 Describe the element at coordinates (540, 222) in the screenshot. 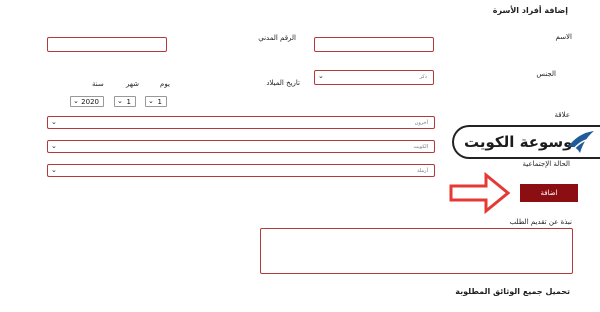

I see `request-note-label: نبذة عن تقديم الطلب` at that location.